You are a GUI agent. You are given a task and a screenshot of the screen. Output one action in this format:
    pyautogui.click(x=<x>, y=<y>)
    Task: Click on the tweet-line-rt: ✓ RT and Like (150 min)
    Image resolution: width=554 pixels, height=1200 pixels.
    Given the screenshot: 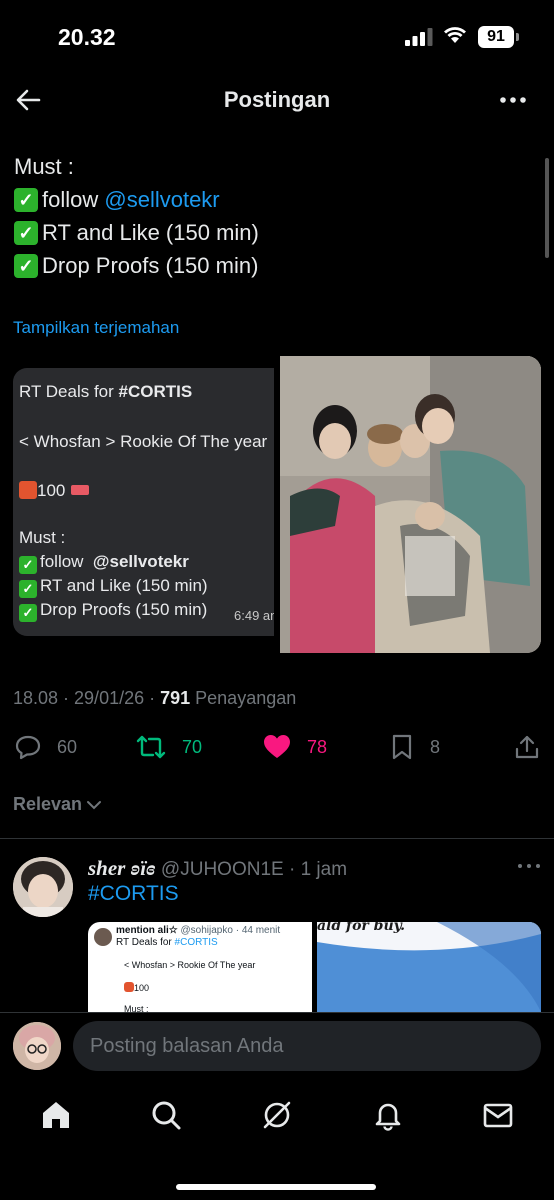 What is the action you would take?
    pyautogui.click(x=274, y=232)
    